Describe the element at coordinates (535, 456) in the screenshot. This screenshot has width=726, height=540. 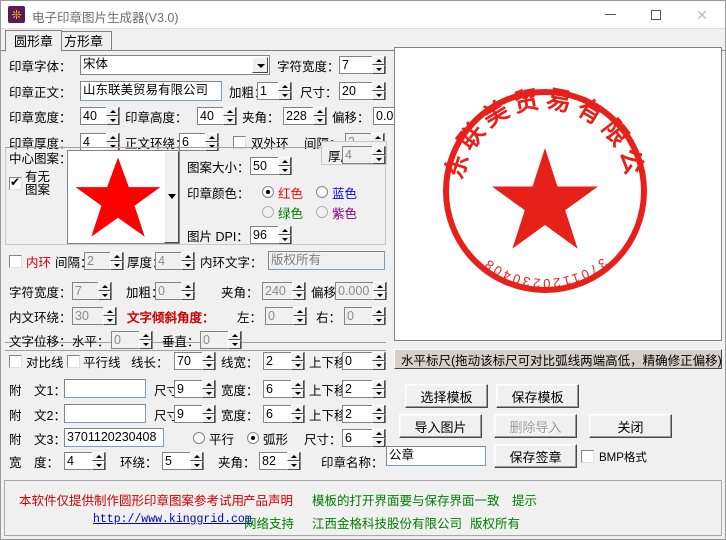
I see `save-stamp-button: 保存签章` at that location.